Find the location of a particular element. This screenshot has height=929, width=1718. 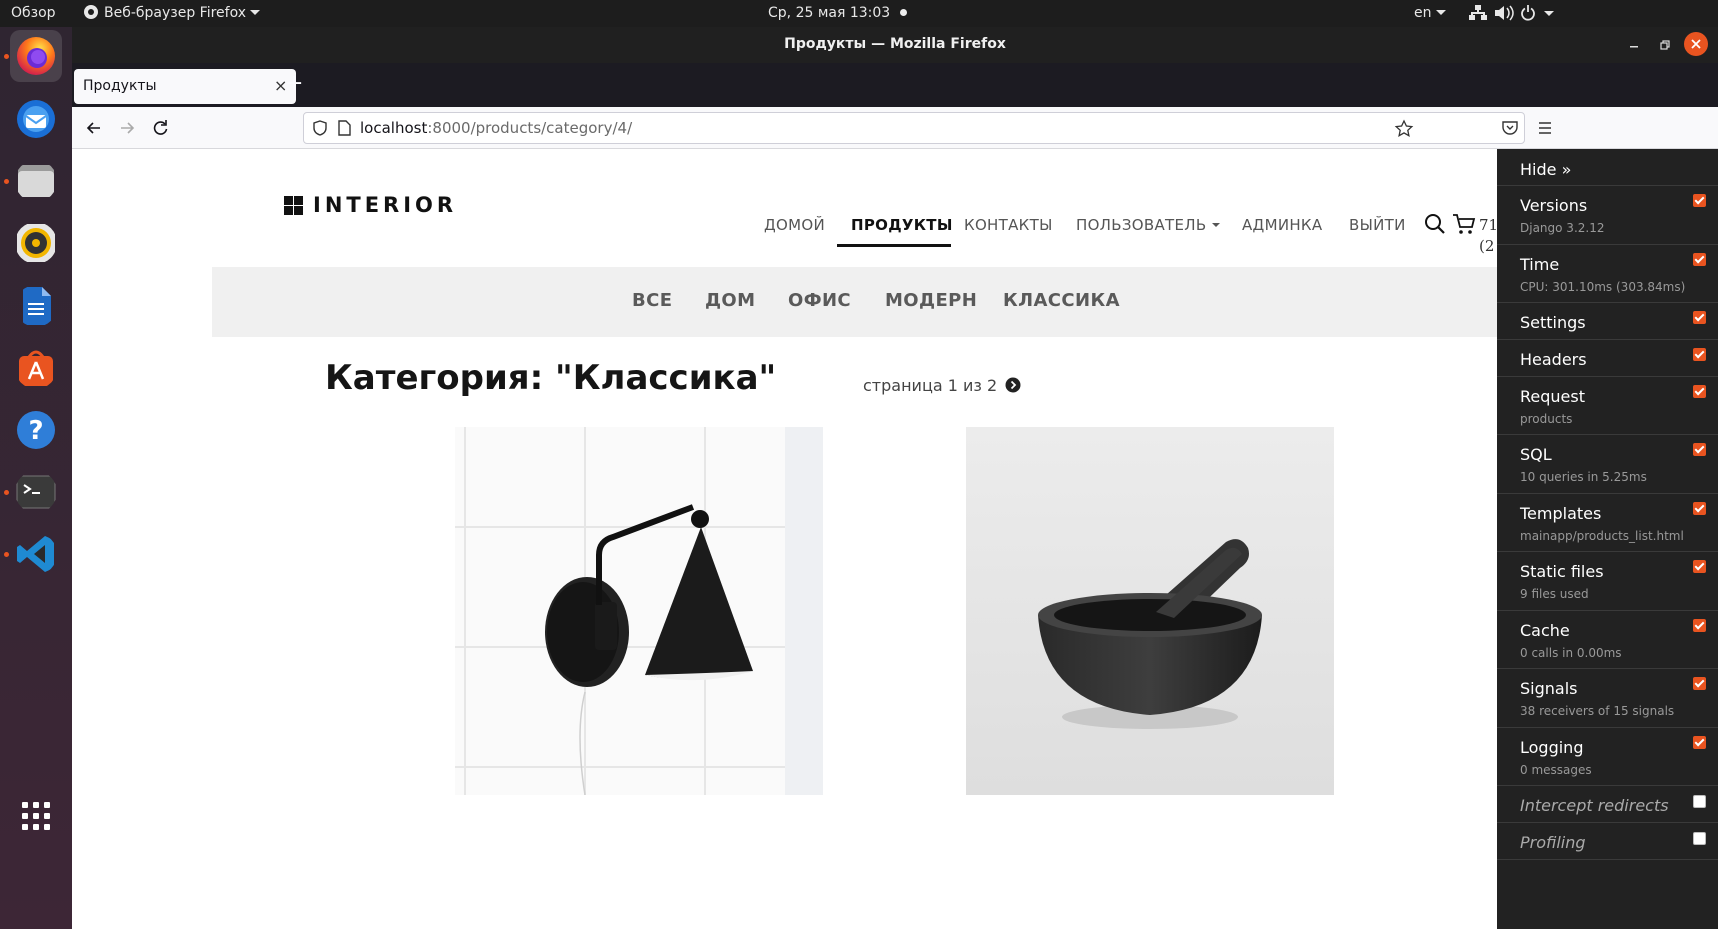

shield-icon is located at coordinates (320, 128).